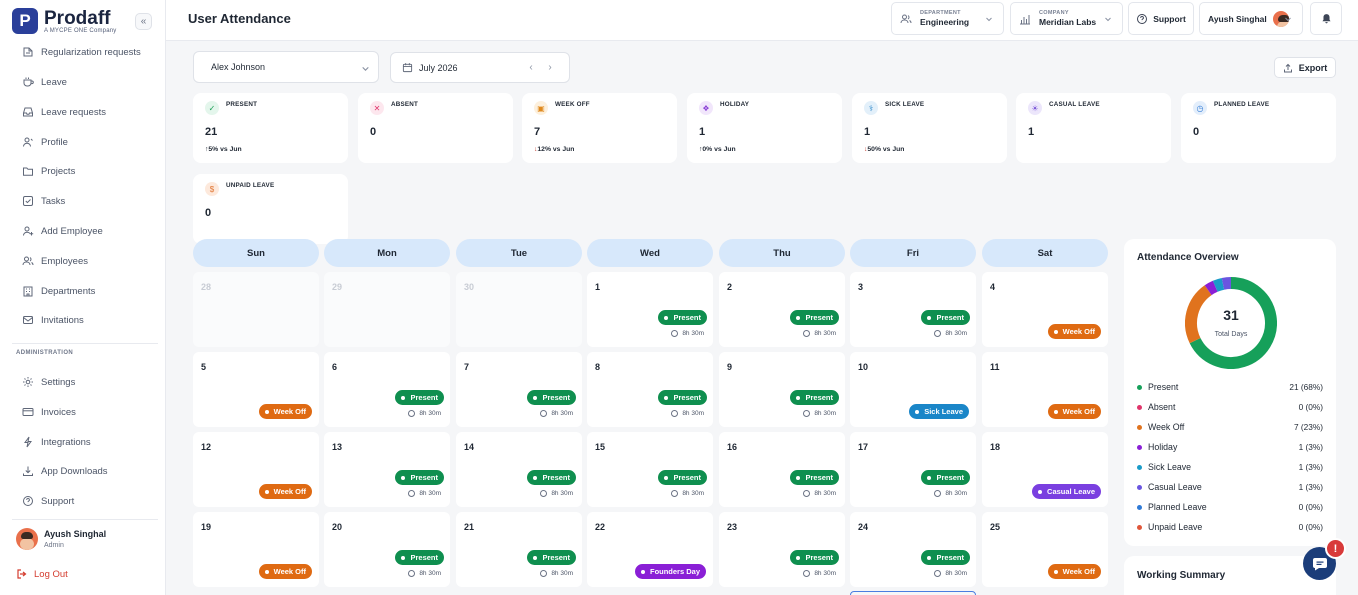  Describe the element at coordinates (519, 549) in the screenshot. I see `calendar-day-cell: 21 Present 8h 30m` at that location.